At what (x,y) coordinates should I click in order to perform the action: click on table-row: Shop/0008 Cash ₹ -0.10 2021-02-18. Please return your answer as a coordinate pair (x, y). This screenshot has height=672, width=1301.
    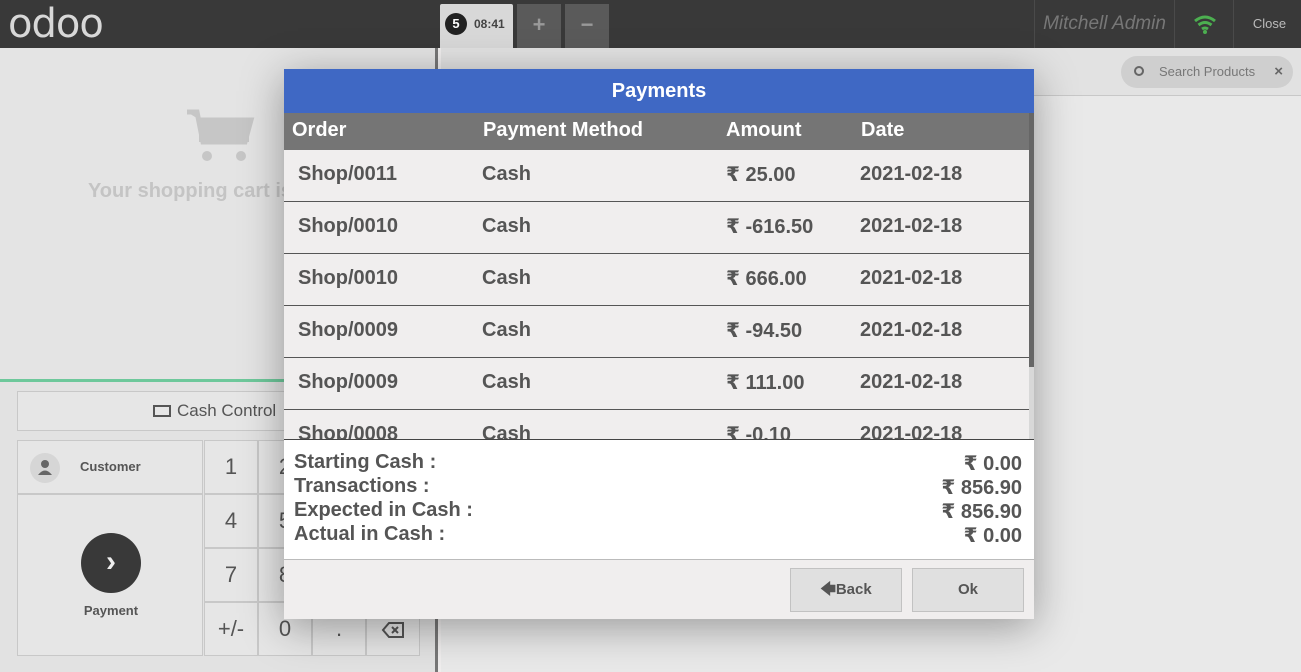
    Looking at the image, I should click on (656, 424).